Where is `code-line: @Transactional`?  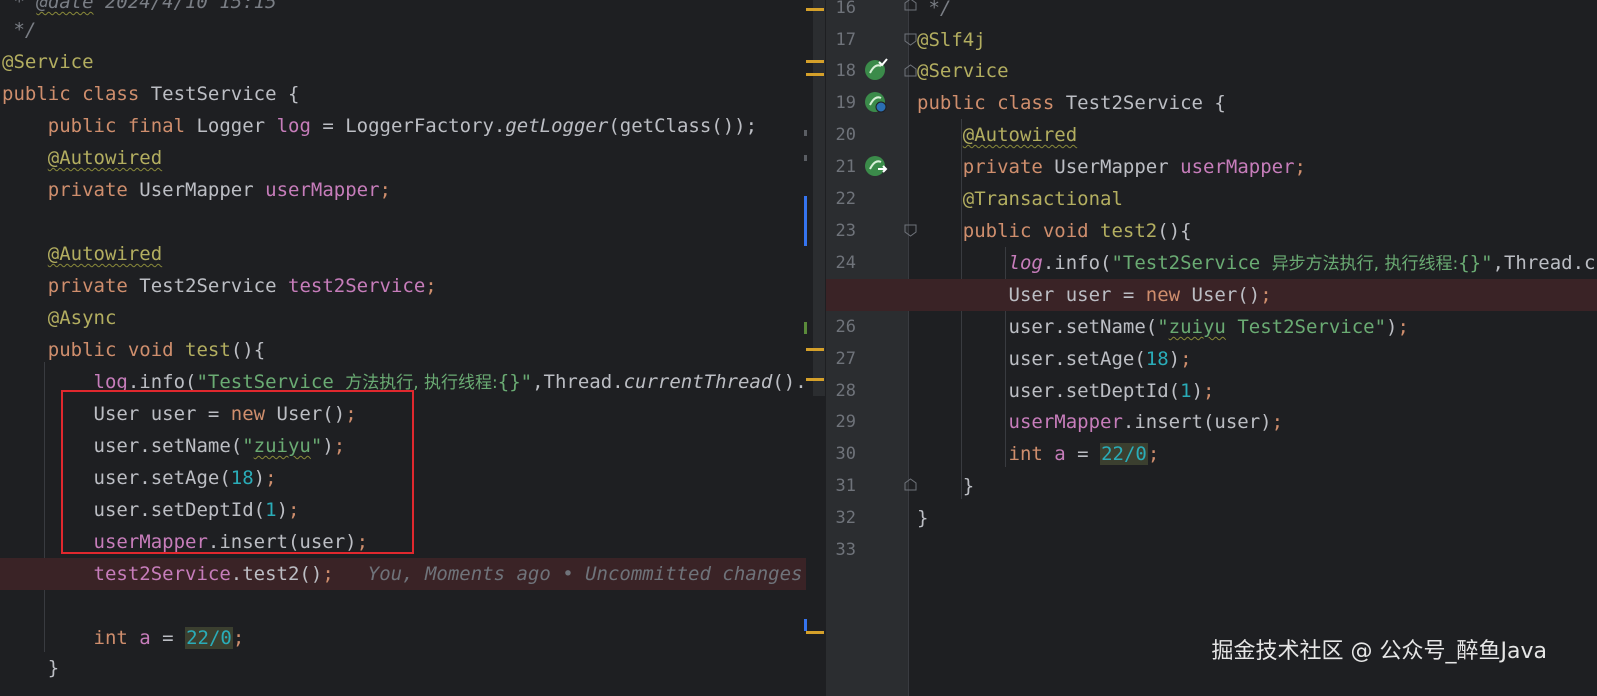 code-line: @Transactional is located at coordinates (1211, 199).